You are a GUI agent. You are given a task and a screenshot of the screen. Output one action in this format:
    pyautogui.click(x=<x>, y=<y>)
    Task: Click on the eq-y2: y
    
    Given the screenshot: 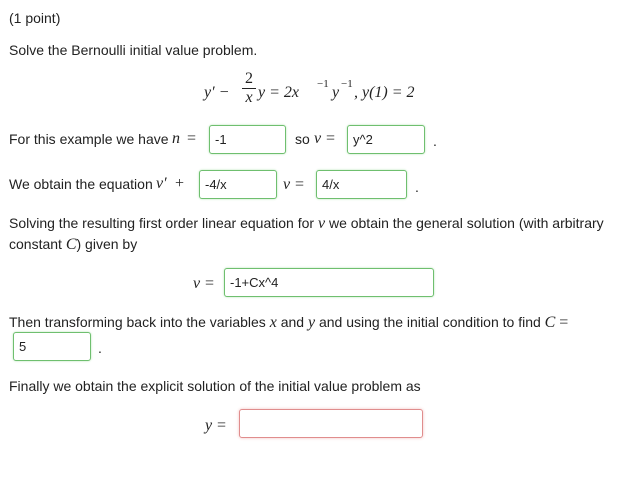 What is the action you would take?
    pyautogui.click(x=336, y=92)
    